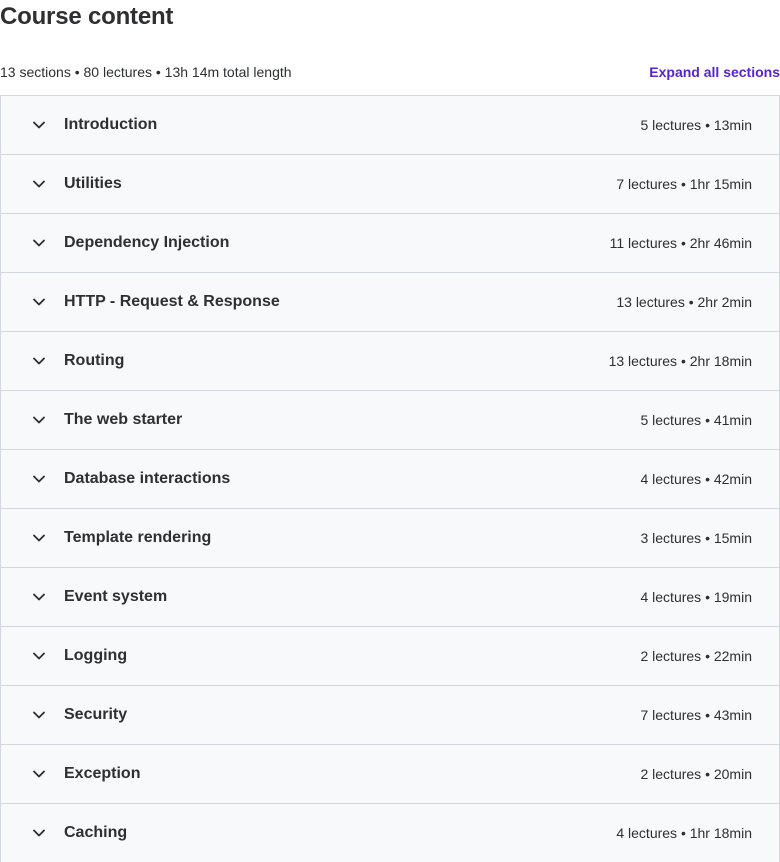  What do you see at coordinates (138, 537) in the screenshot?
I see `section-title: Template rendering` at bounding box center [138, 537].